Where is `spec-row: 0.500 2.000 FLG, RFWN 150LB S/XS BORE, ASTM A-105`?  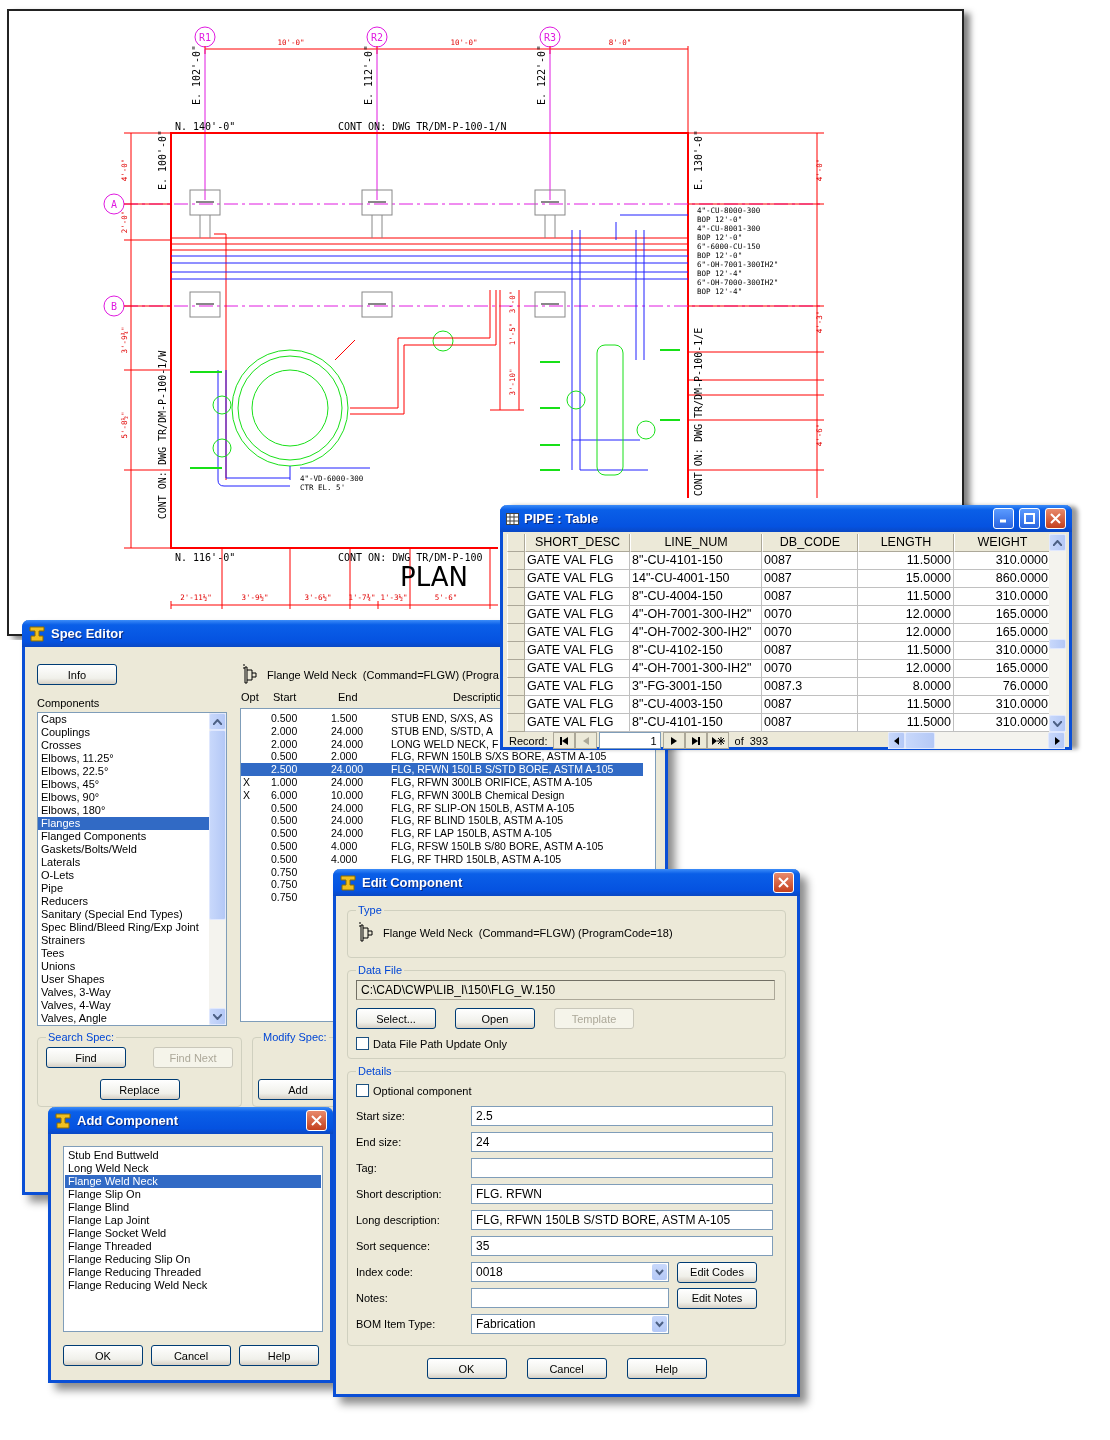
spec-row: 0.500 2.000 FLG, RFWN 150LB S/XS BORE, ASTM A-105 is located at coordinates (424, 757).